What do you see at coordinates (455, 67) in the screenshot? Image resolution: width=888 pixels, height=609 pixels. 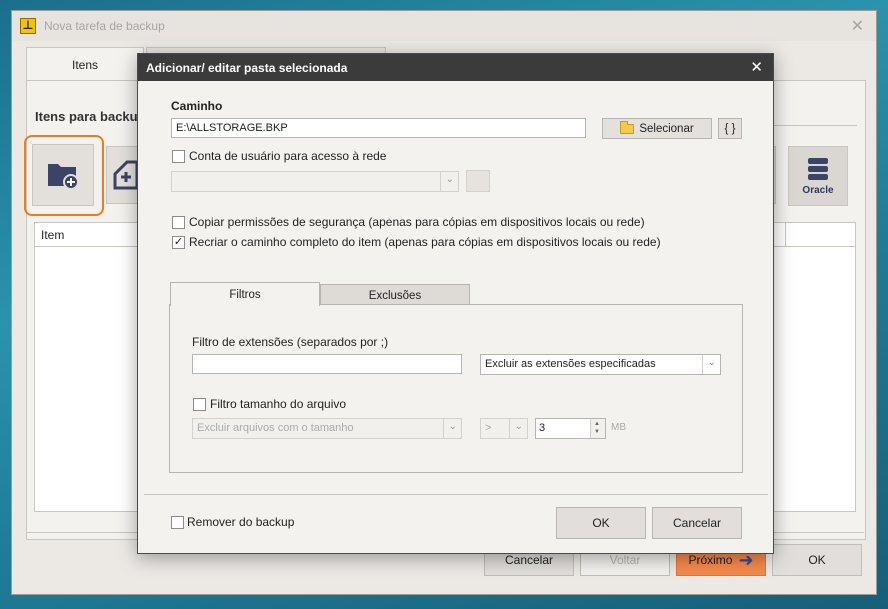 I see `dialog-titlebar: Adicionar/ editar pasta selecionada ✕` at bounding box center [455, 67].